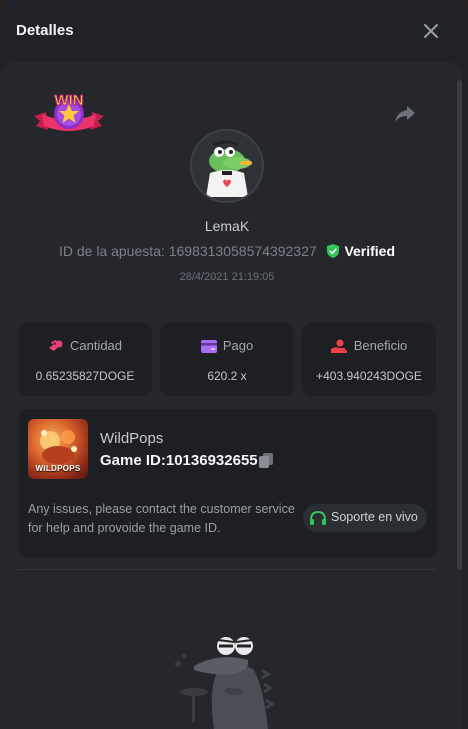  I want to click on close-icon, so click(431, 31).